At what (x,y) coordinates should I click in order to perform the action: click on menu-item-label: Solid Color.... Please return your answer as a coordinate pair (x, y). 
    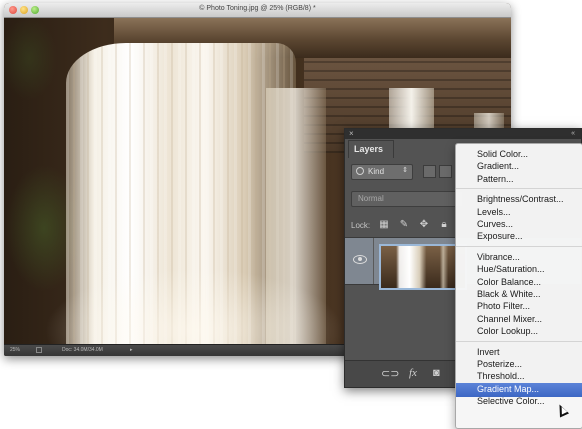
    Looking at the image, I should click on (503, 154).